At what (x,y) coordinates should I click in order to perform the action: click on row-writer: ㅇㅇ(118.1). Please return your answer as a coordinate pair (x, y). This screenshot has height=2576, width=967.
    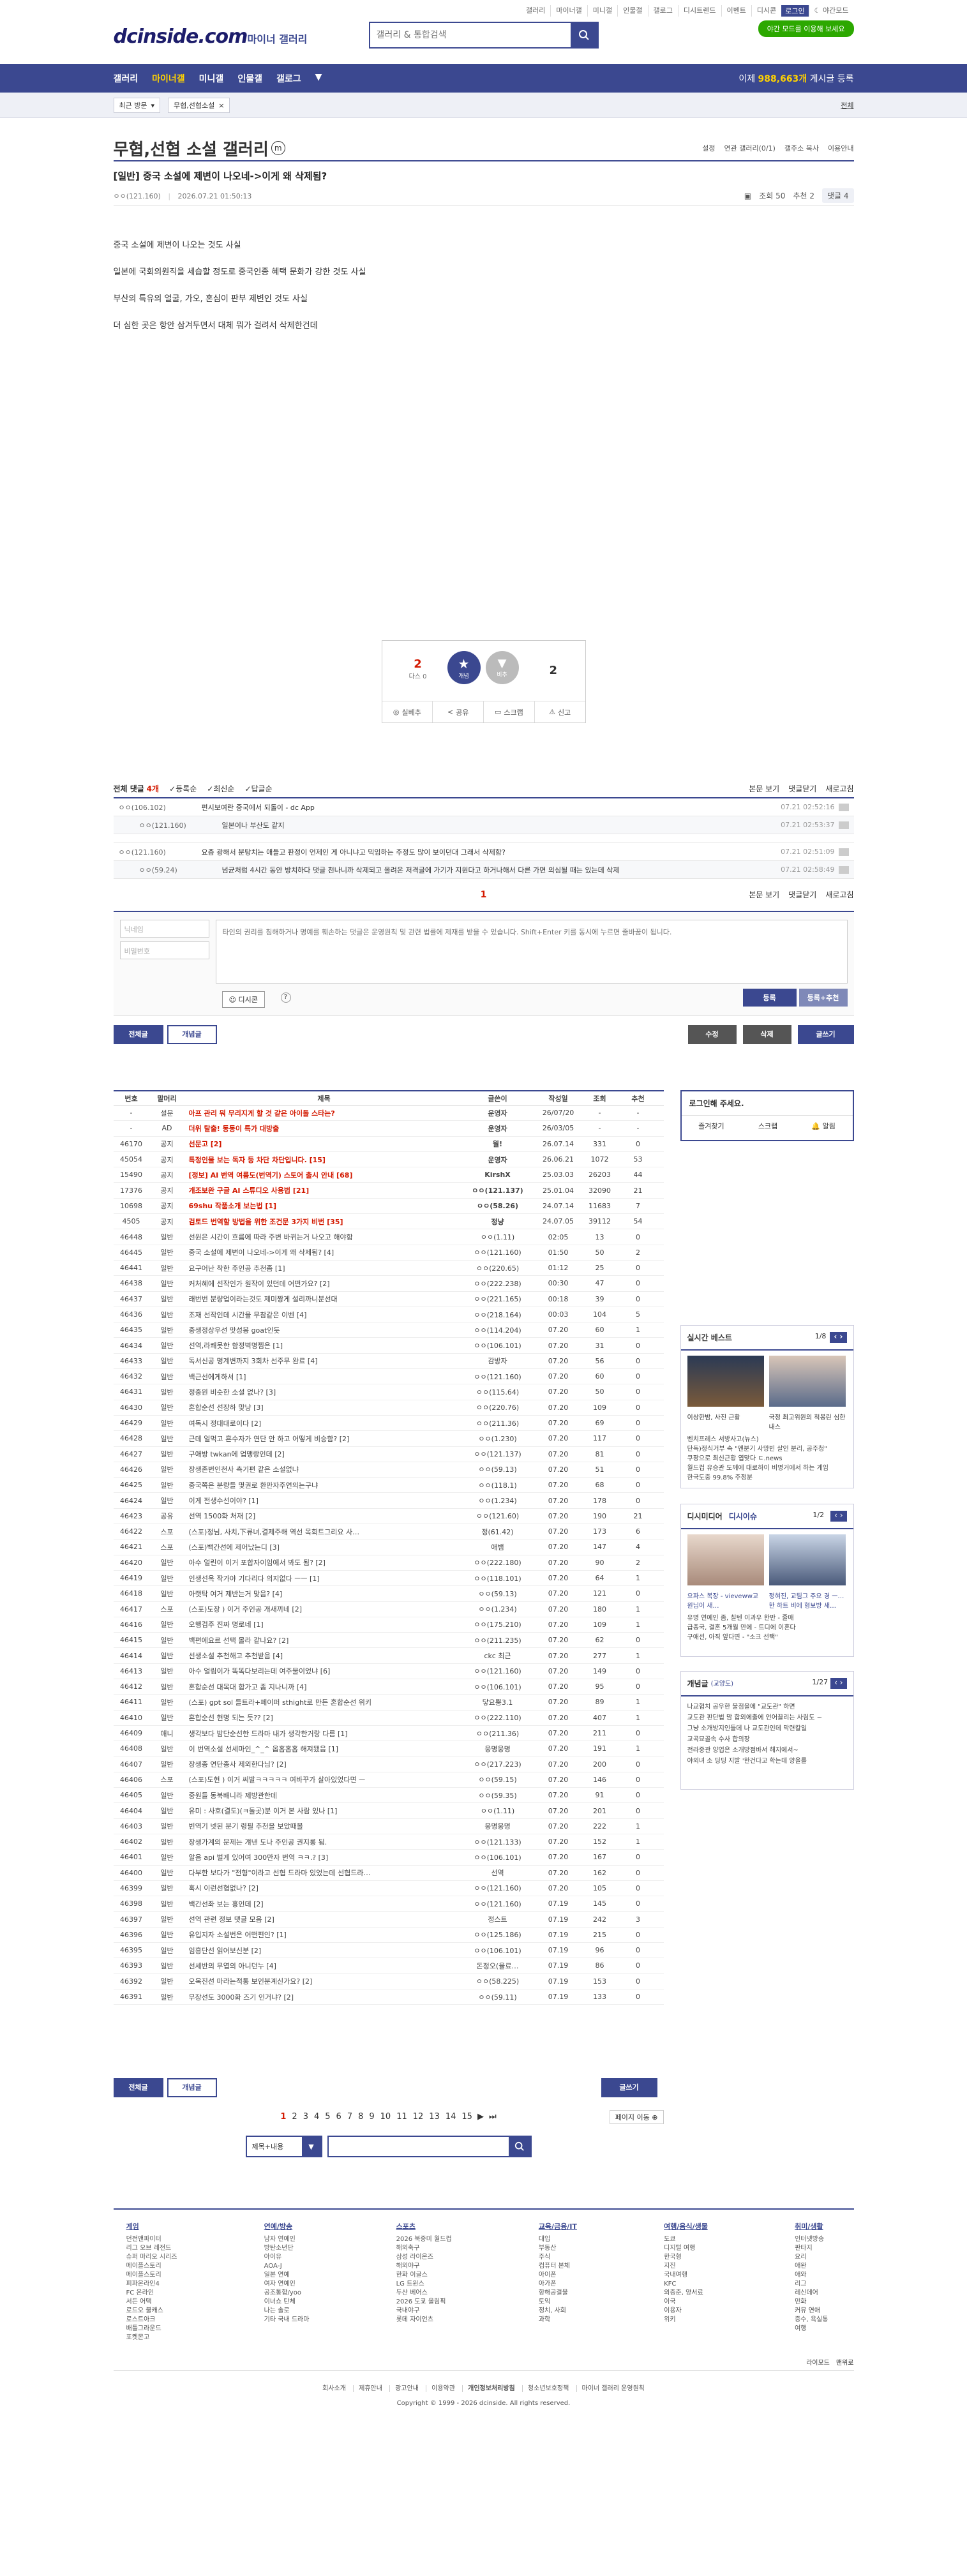
    Looking at the image, I should click on (498, 1485).